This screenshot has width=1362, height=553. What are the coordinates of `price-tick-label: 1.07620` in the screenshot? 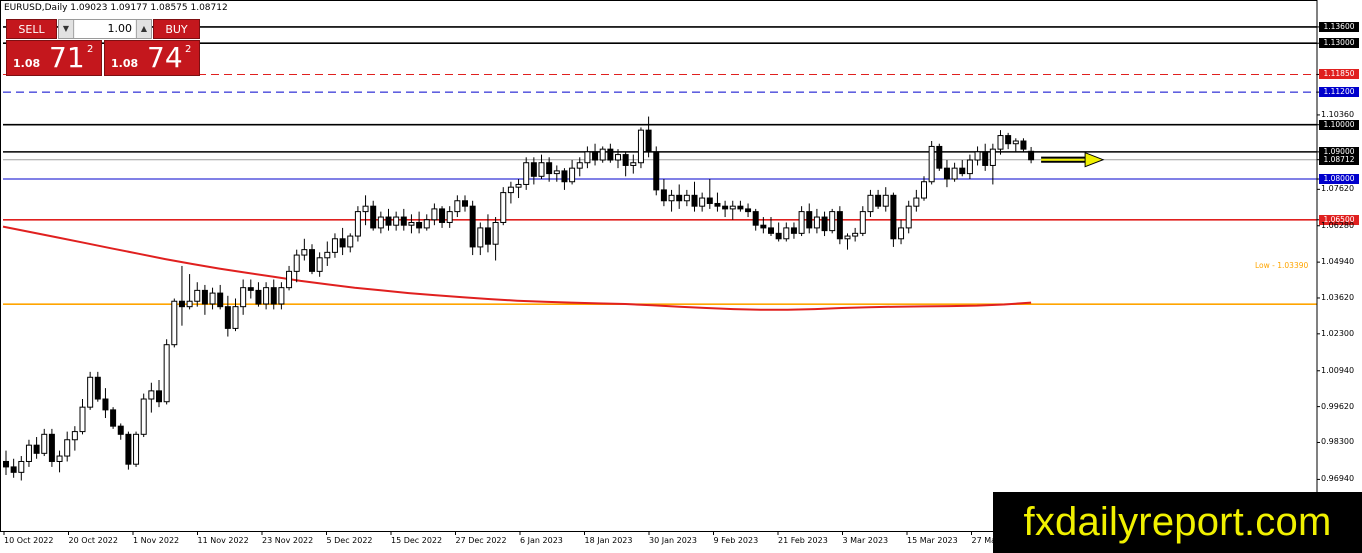 It's located at (1338, 189).